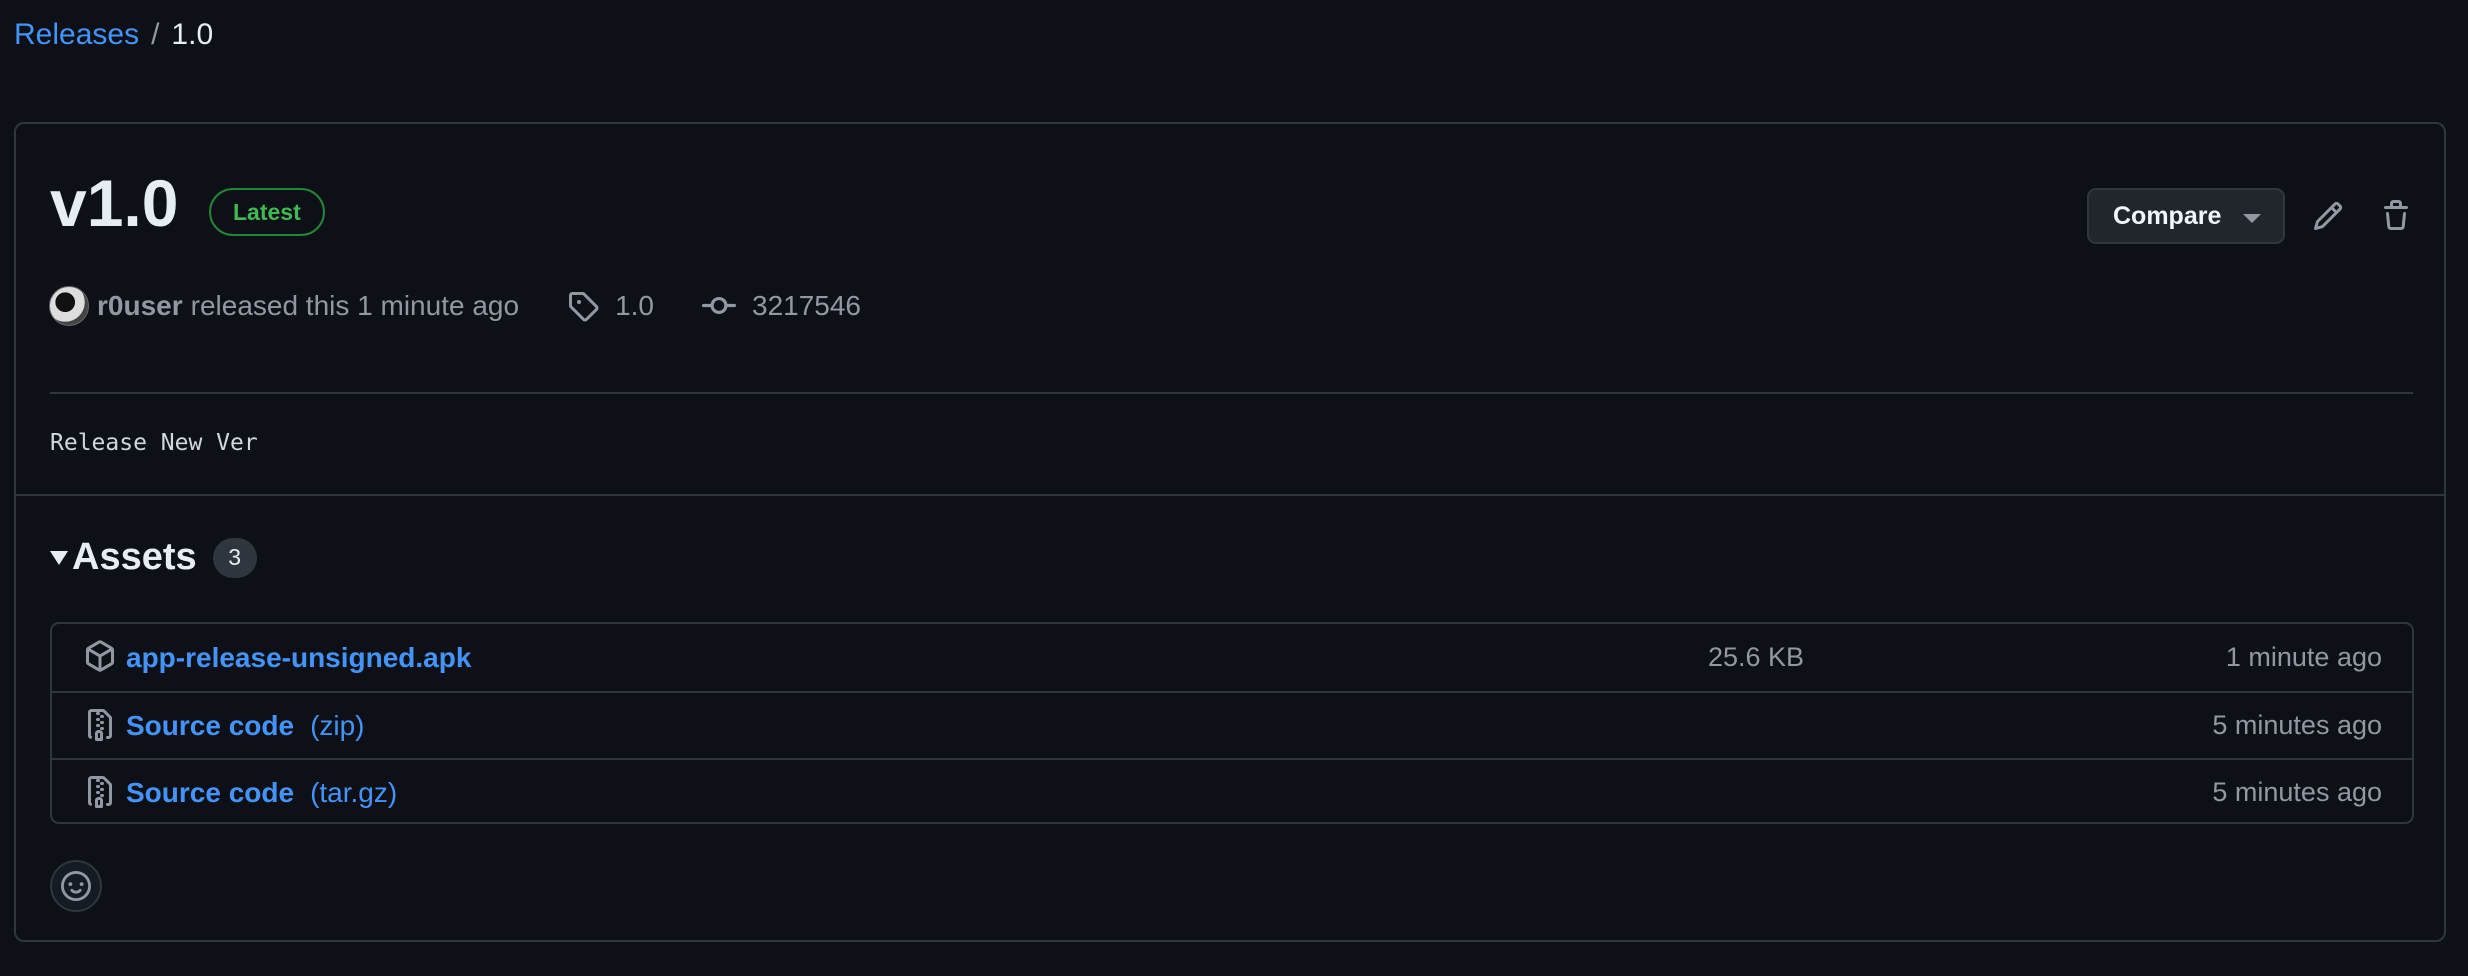  I want to click on add-reaction-button, so click(76, 886).